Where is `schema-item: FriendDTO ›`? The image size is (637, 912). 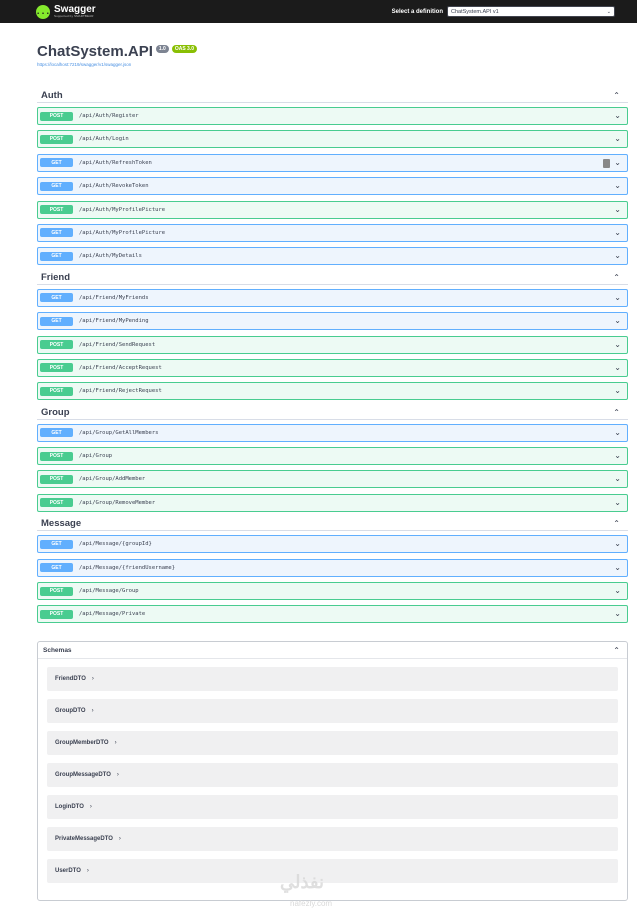 schema-item: FriendDTO › is located at coordinates (332, 679).